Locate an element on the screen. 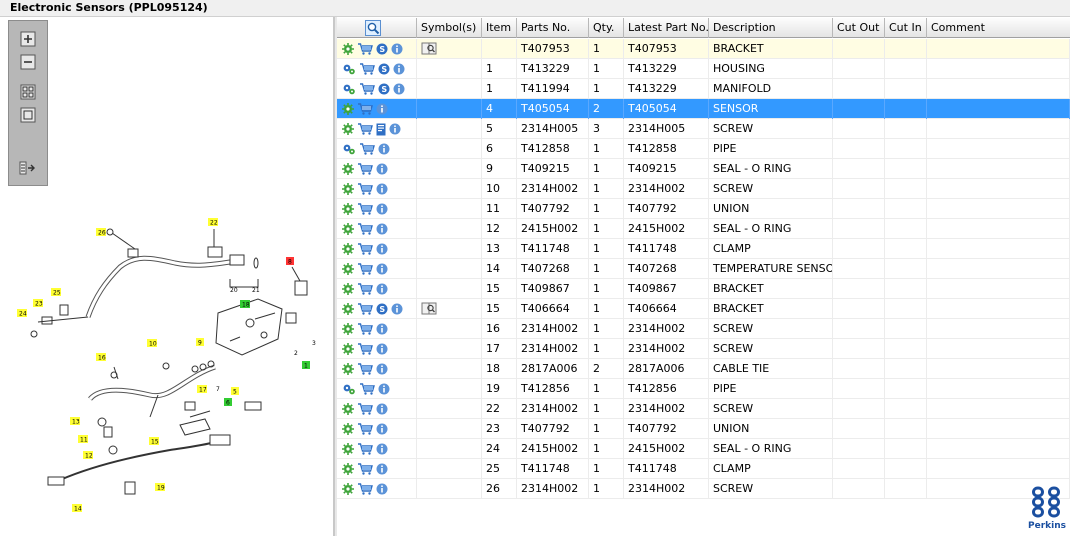 Image resolution: width=1070 pixels, height=536 pixels. callout-8: 8 is located at coordinates (290, 262).